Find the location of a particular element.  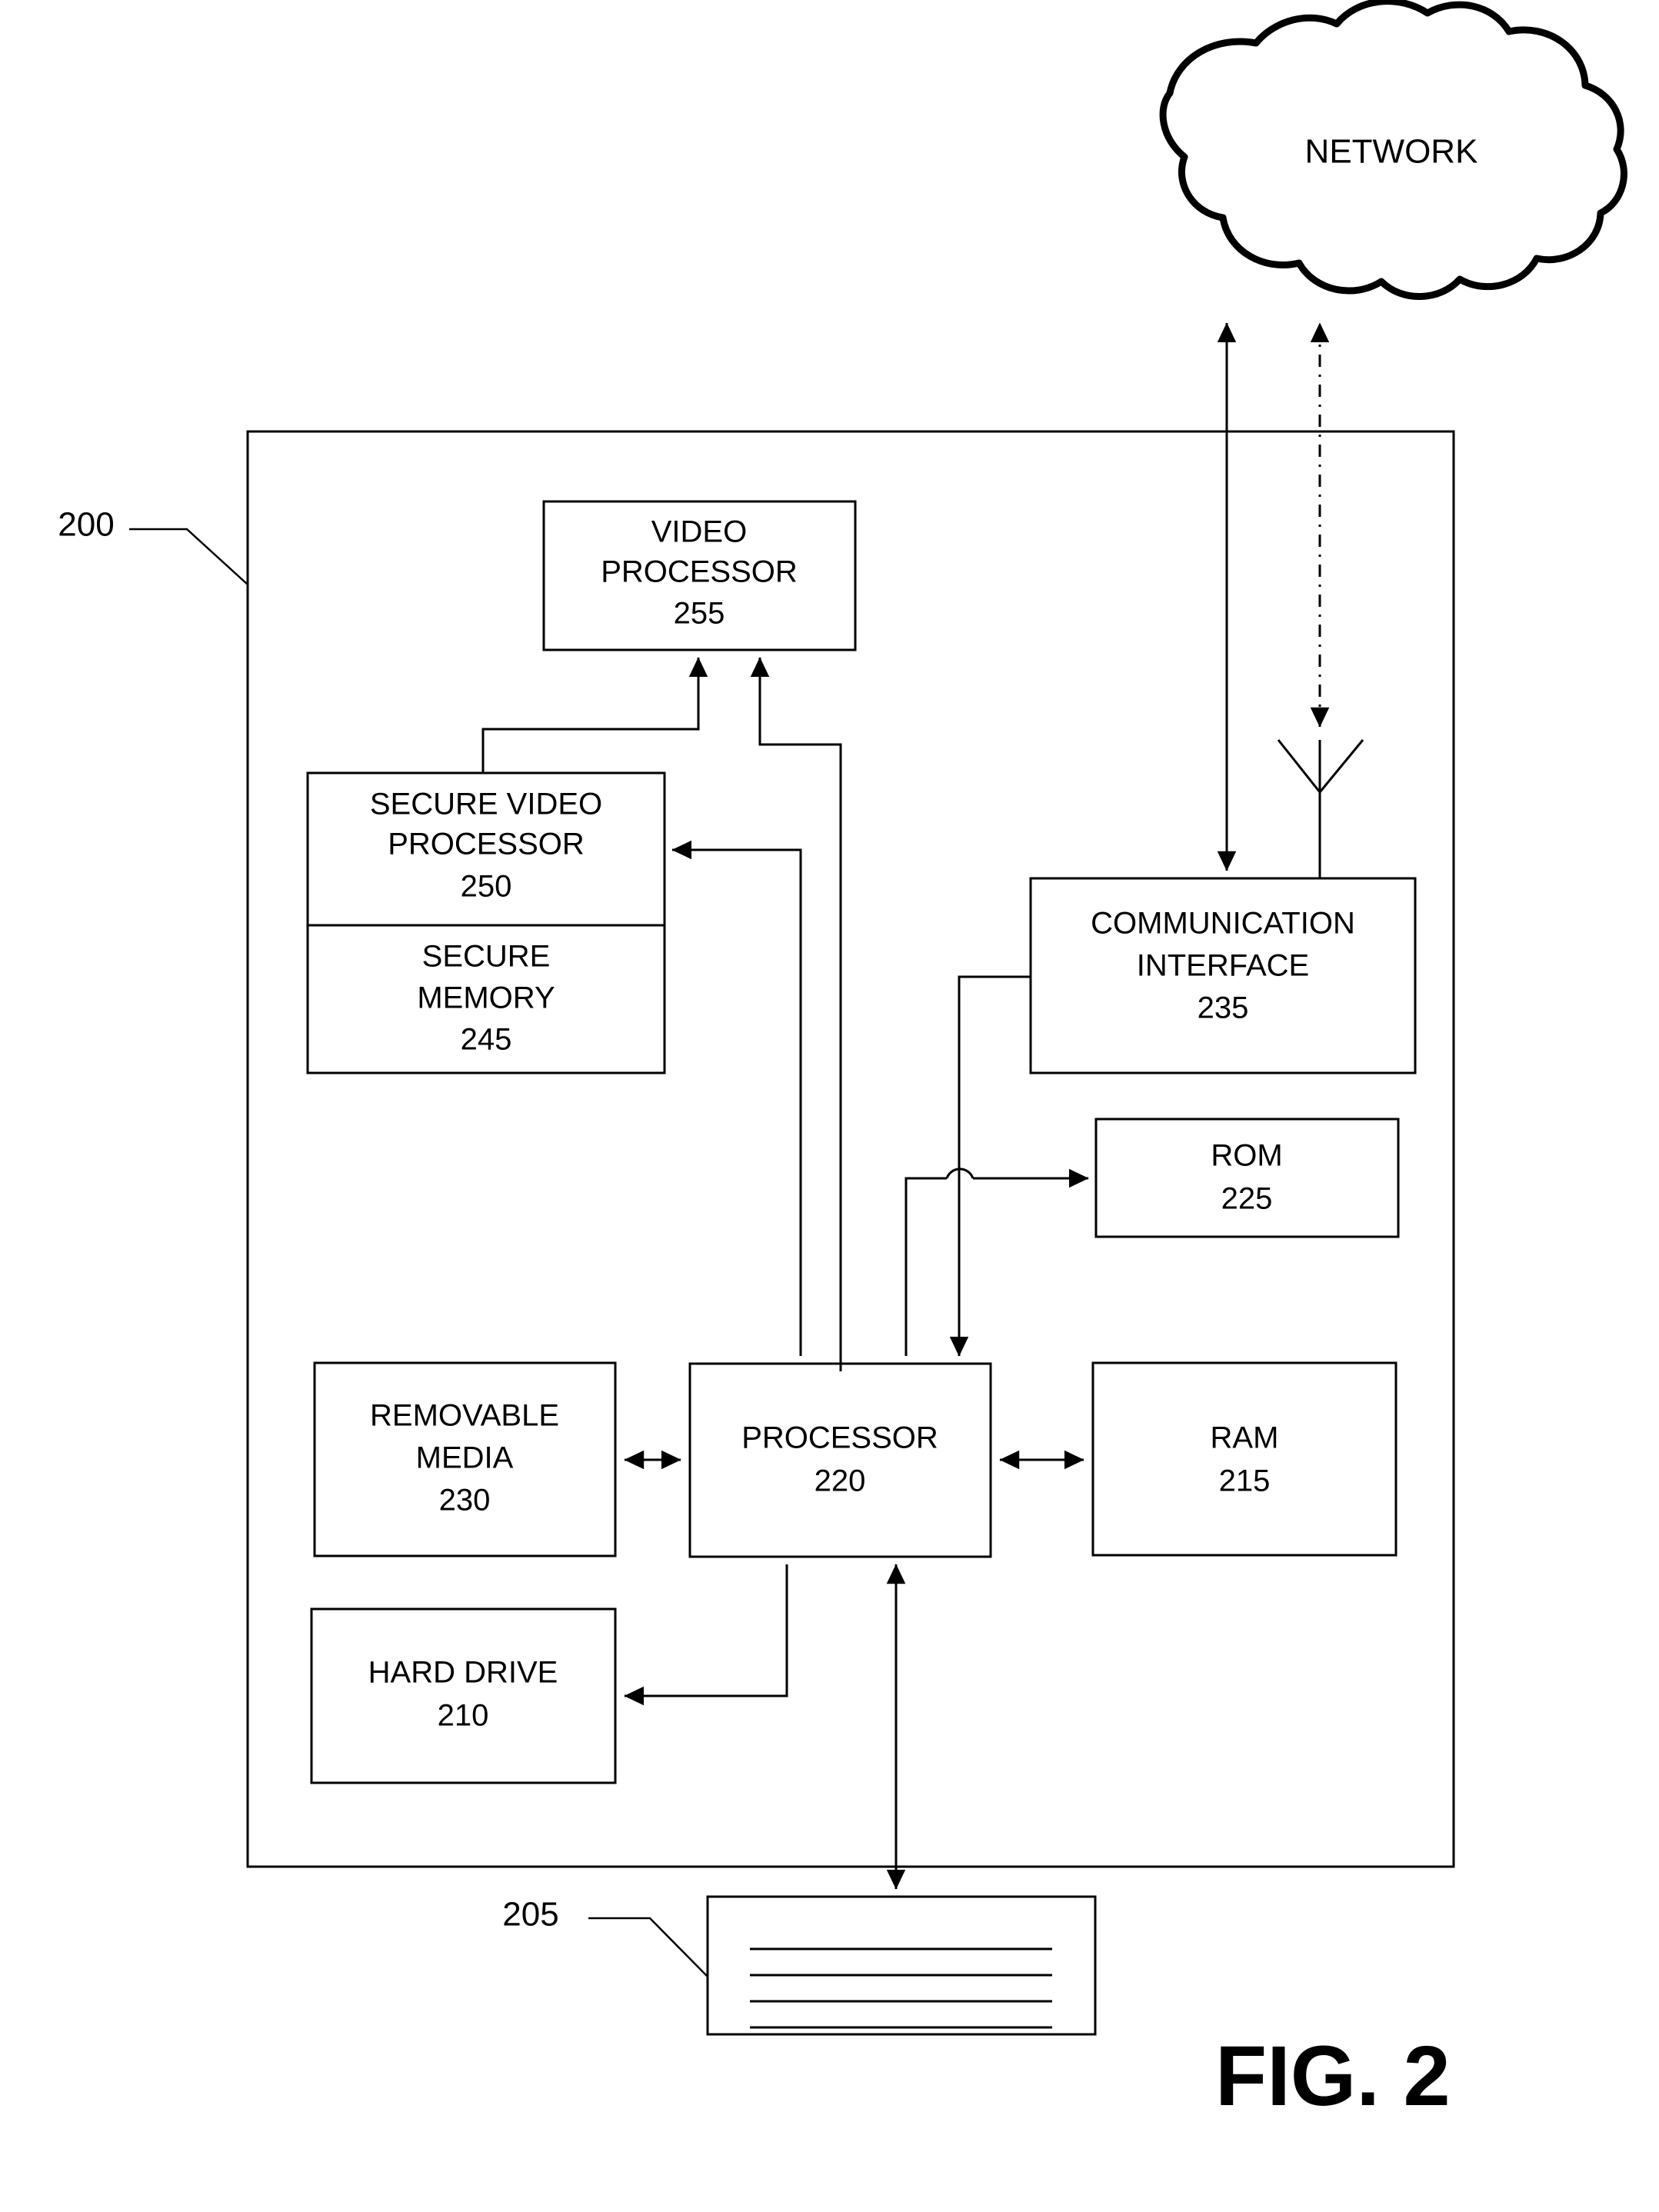

ref-label-200: 200 is located at coordinates (86, 525).